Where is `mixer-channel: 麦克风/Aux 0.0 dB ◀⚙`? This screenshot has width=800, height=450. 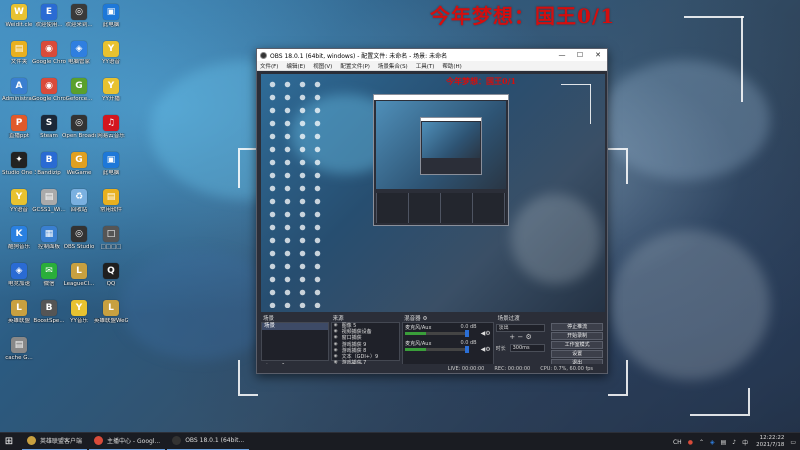 mixer-channel: 麦克风/Aux 0.0 dB ◀⚙ is located at coordinates (447, 347).